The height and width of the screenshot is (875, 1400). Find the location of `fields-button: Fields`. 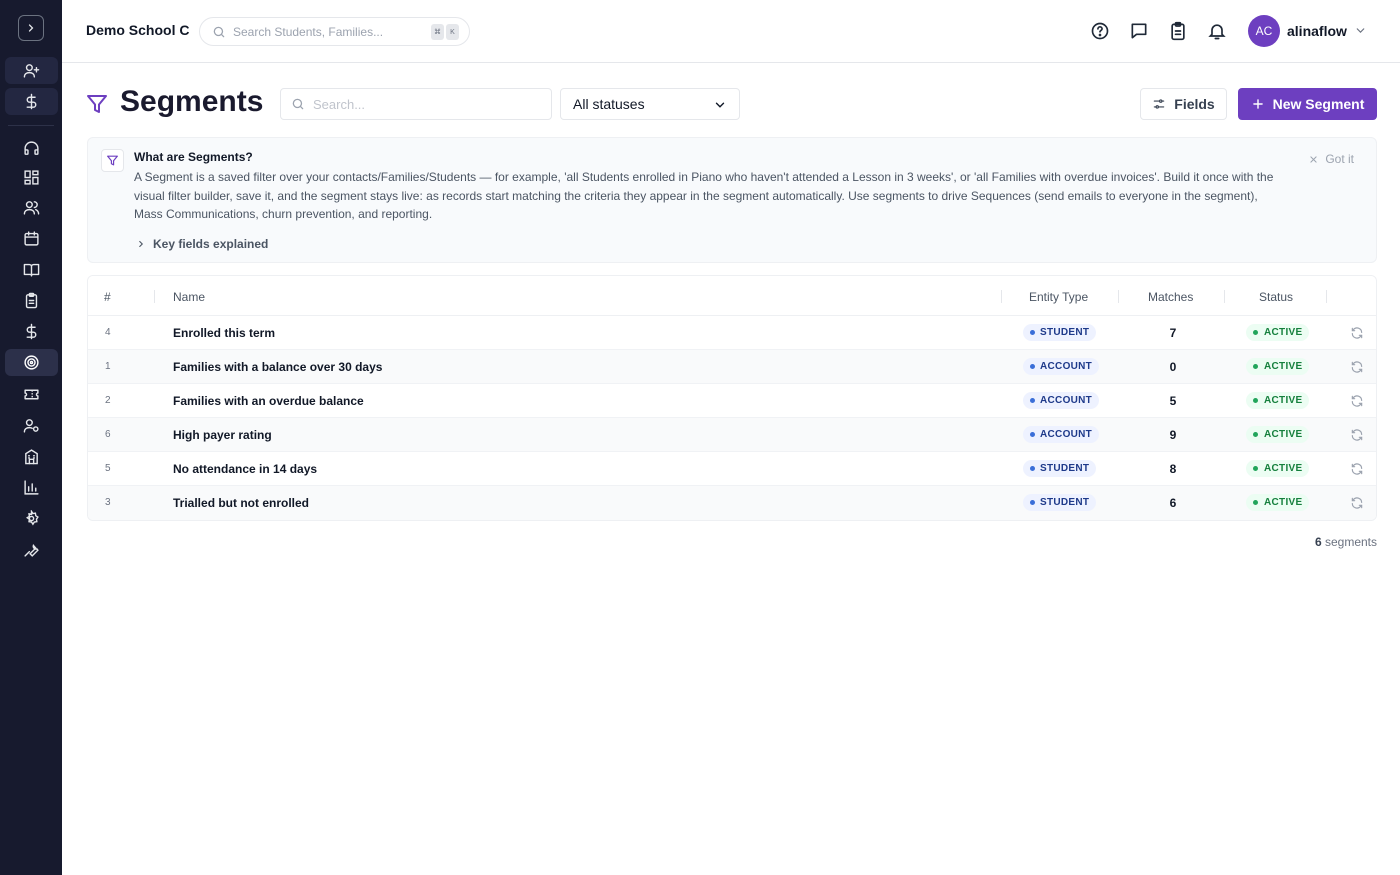

fields-button: Fields is located at coordinates (1183, 104).